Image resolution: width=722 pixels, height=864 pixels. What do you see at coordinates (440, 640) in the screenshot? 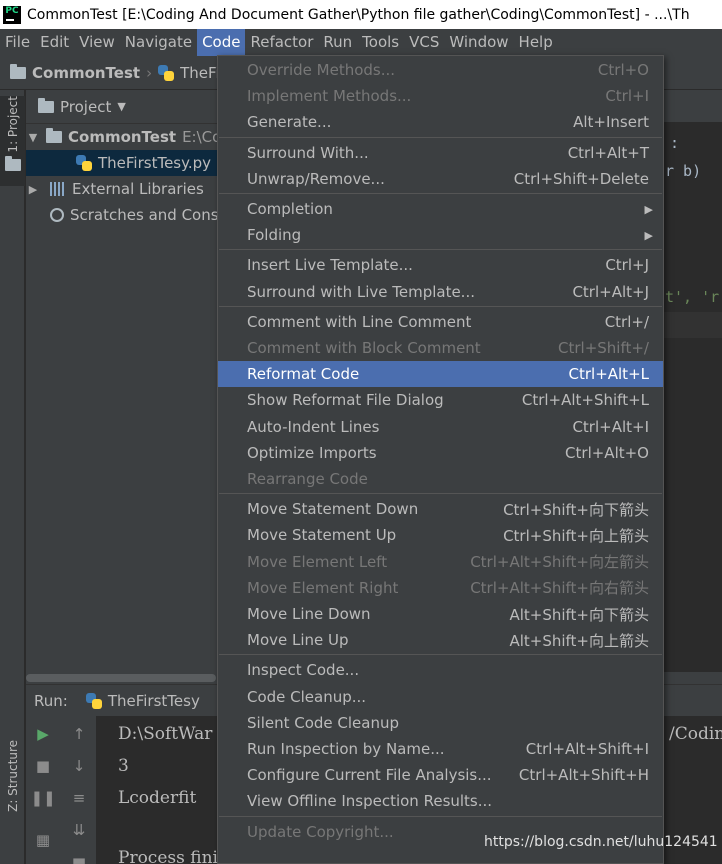
I see `menu-item-move-line-up: Move Line Up Alt+Shift+向上箭头` at bounding box center [440, 640].